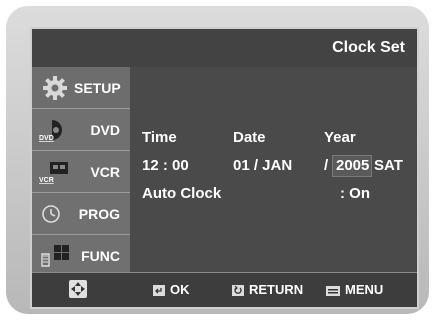  Describe the element at coordinates (97, 88) in the screenshot. I see `sidebar-item-label: SETUP` at that location.